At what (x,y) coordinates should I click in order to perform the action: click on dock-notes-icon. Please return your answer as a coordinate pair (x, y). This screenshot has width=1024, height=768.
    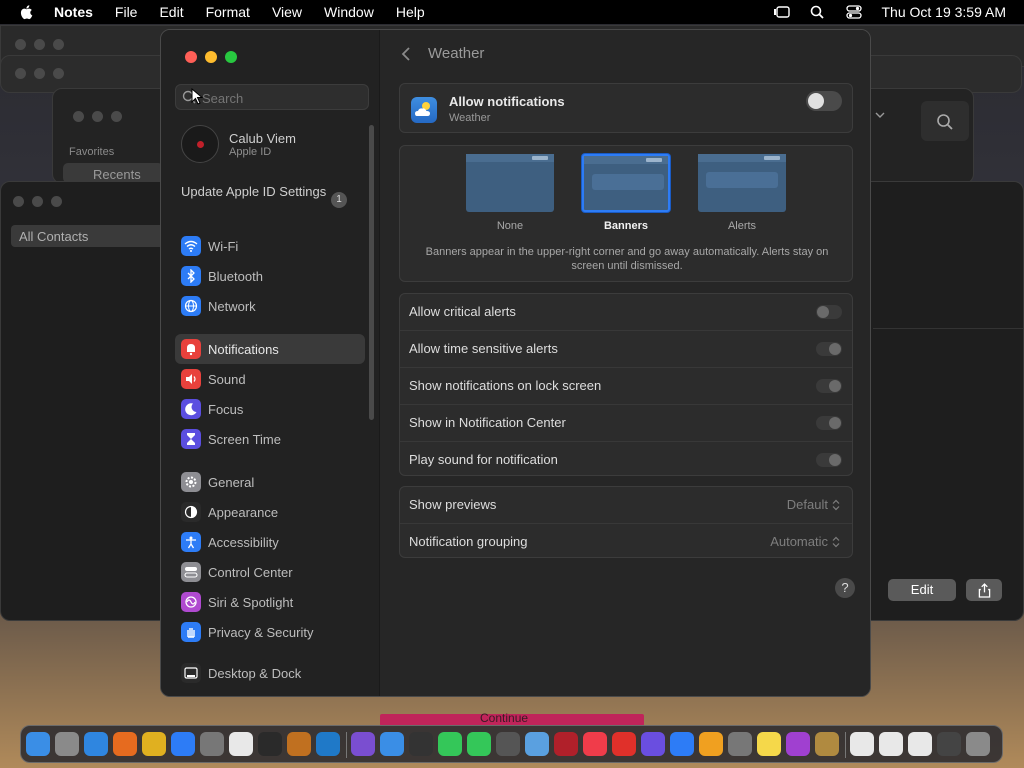
    Looking at the image, I should click on (769, 744).